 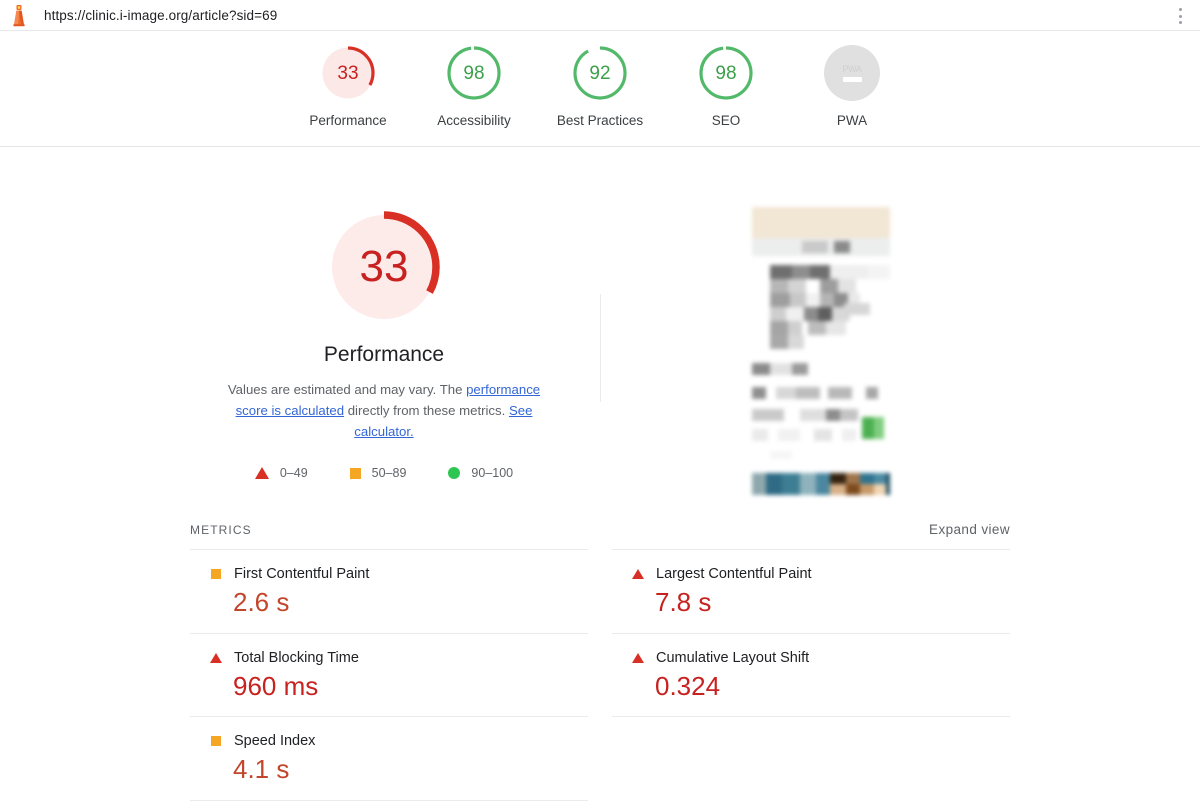 I want to click on gauge-value-seo: 98, so click(x=726, y=73).